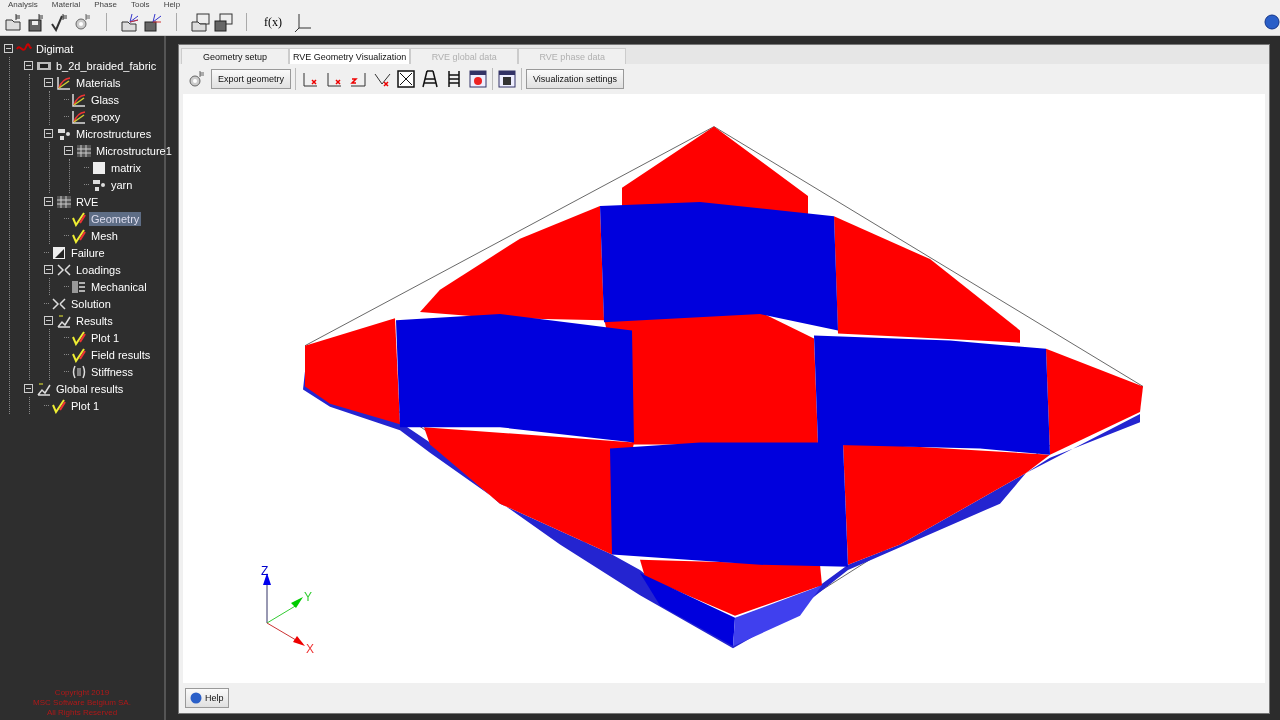 Image resolution: width=1280 pixels, height=720 pixels. What do you see at coordinates (140, 4) in the screenshot?
I see `menu-item: Tools` at bounding box center [140, 4].